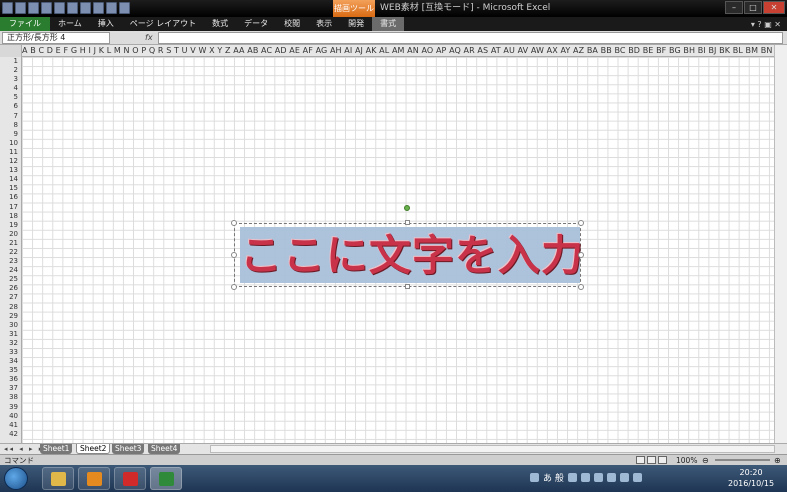  What do you see at coordinates (10, 316) in the screenshot?
I see `row-header: 29` at bounding box center [10, 316].